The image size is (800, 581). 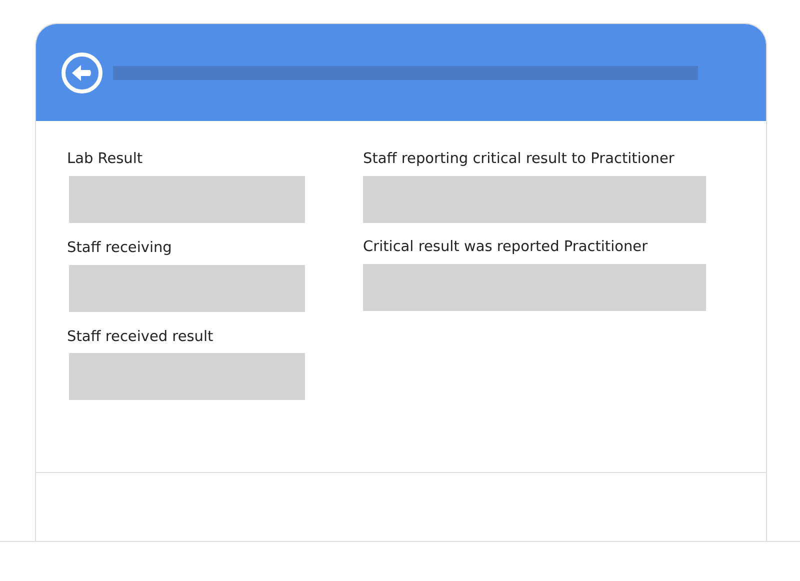 I want to click on field-label: Staff reporting critical result to Practitioner, so click(x=519, y=159).